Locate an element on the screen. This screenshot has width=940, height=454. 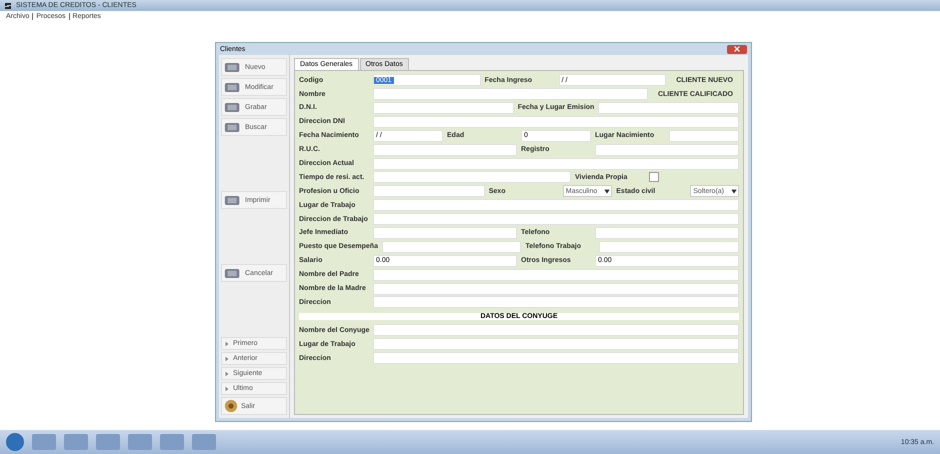
disc-icon is located at coordinates (231, 406).